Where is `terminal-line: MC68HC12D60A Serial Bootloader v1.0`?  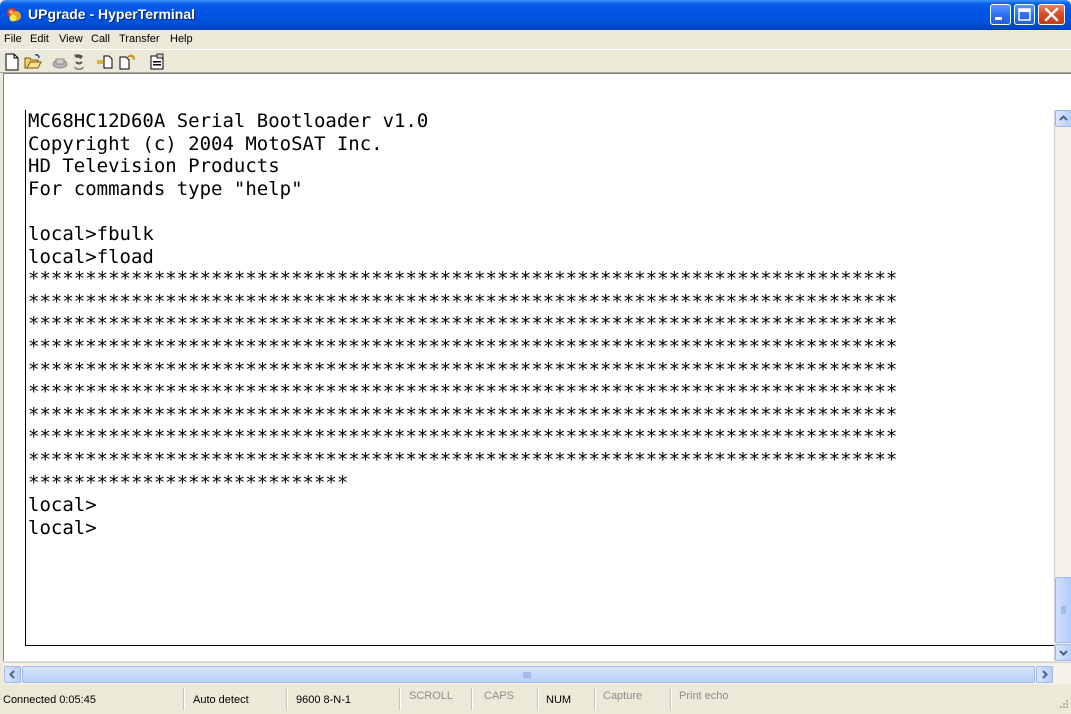 terminal-line: MC68HC12D60A Serial Bootloader v1.0 is located at coordinates (228, 121).